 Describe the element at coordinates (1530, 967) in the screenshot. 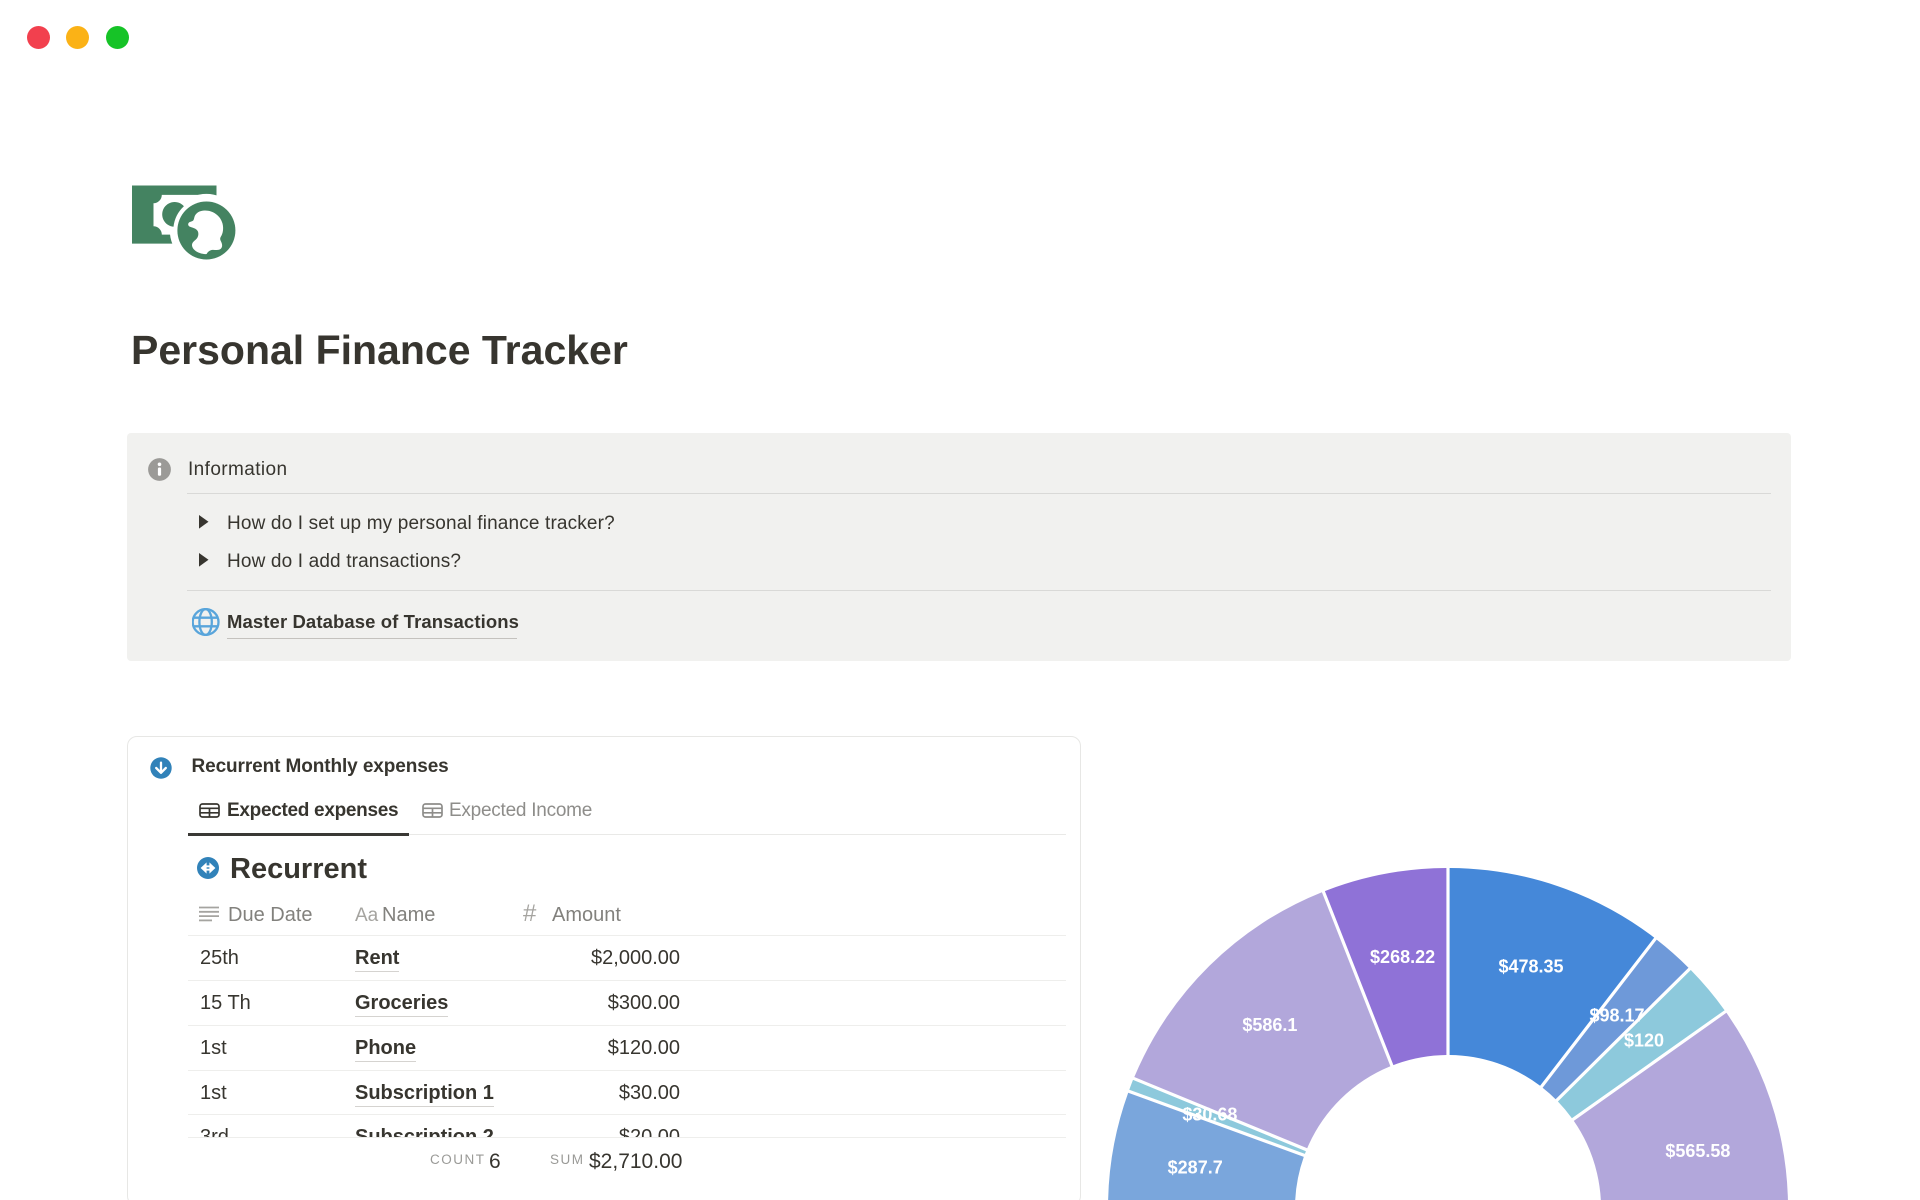

I see `svg-text: $478.35` at that location.